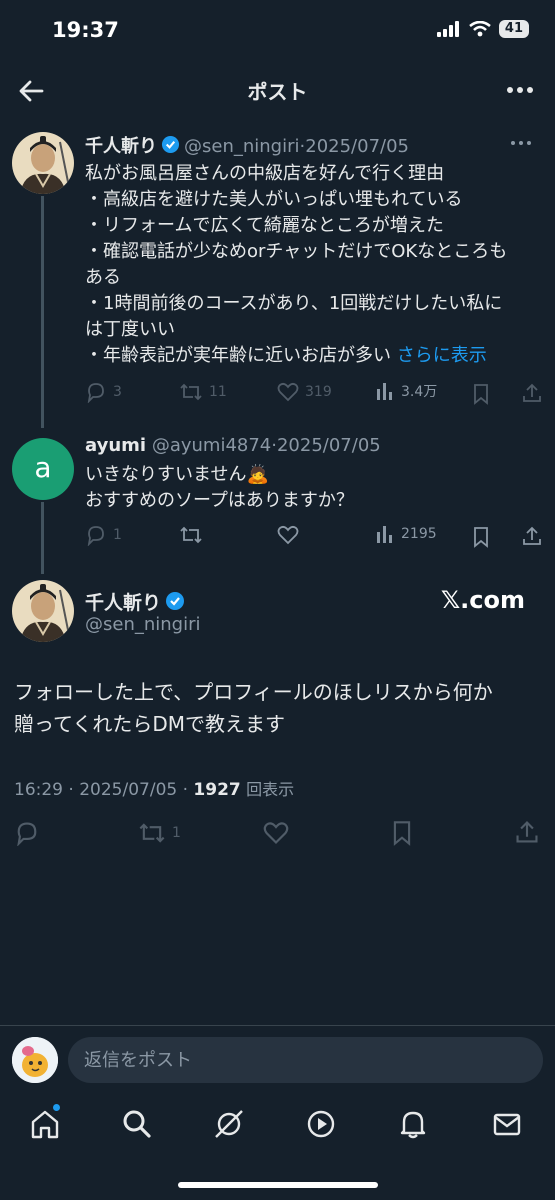  What do you see at coordinates (217, 790) in the screenshot?
I see `view-count: 1927` at bounding box center [217, 790].